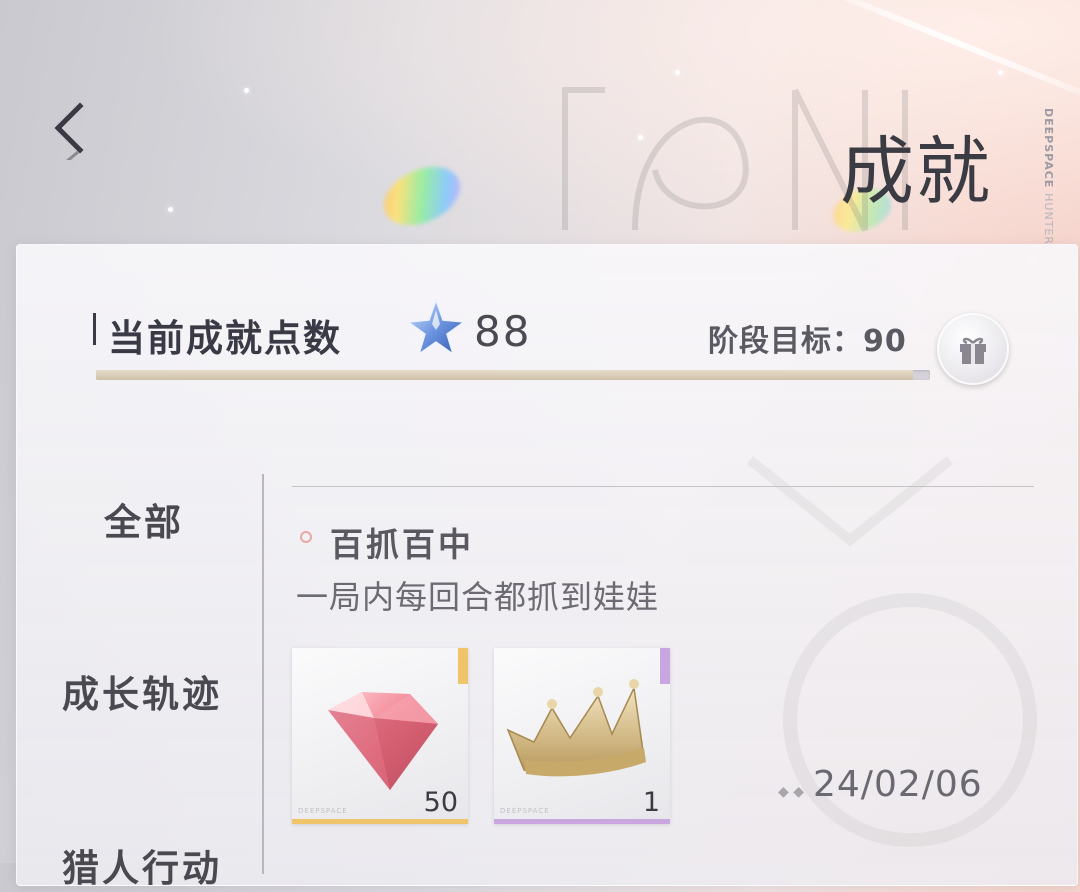 This screenshot has height=892, width=1080. What do you see at coordinates (791, 792) in the screenshot?
I see `date-marker-icon: ◆ ◆` at bounding box center [791, 792].